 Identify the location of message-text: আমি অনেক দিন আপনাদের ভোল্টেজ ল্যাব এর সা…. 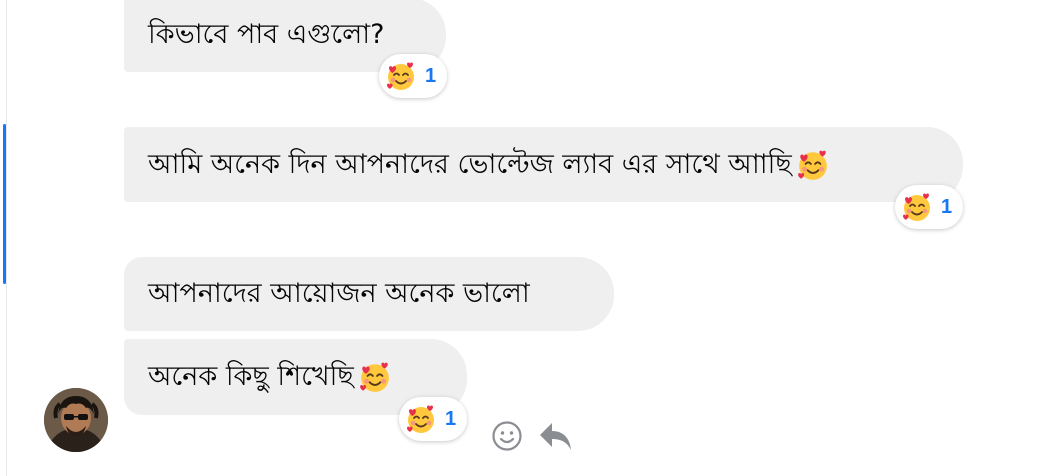
(470, 164).